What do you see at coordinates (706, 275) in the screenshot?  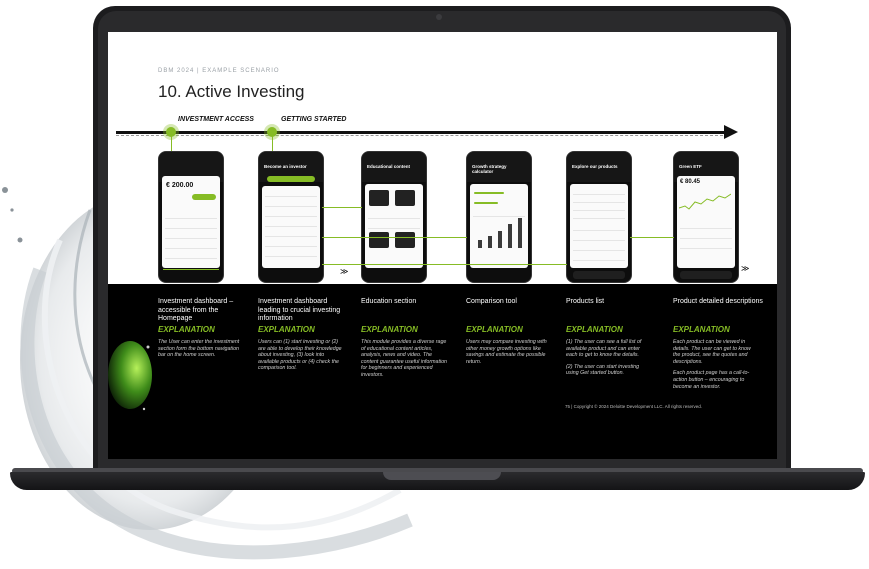 I see `become-investor-button` at bounding box center [706, 275].